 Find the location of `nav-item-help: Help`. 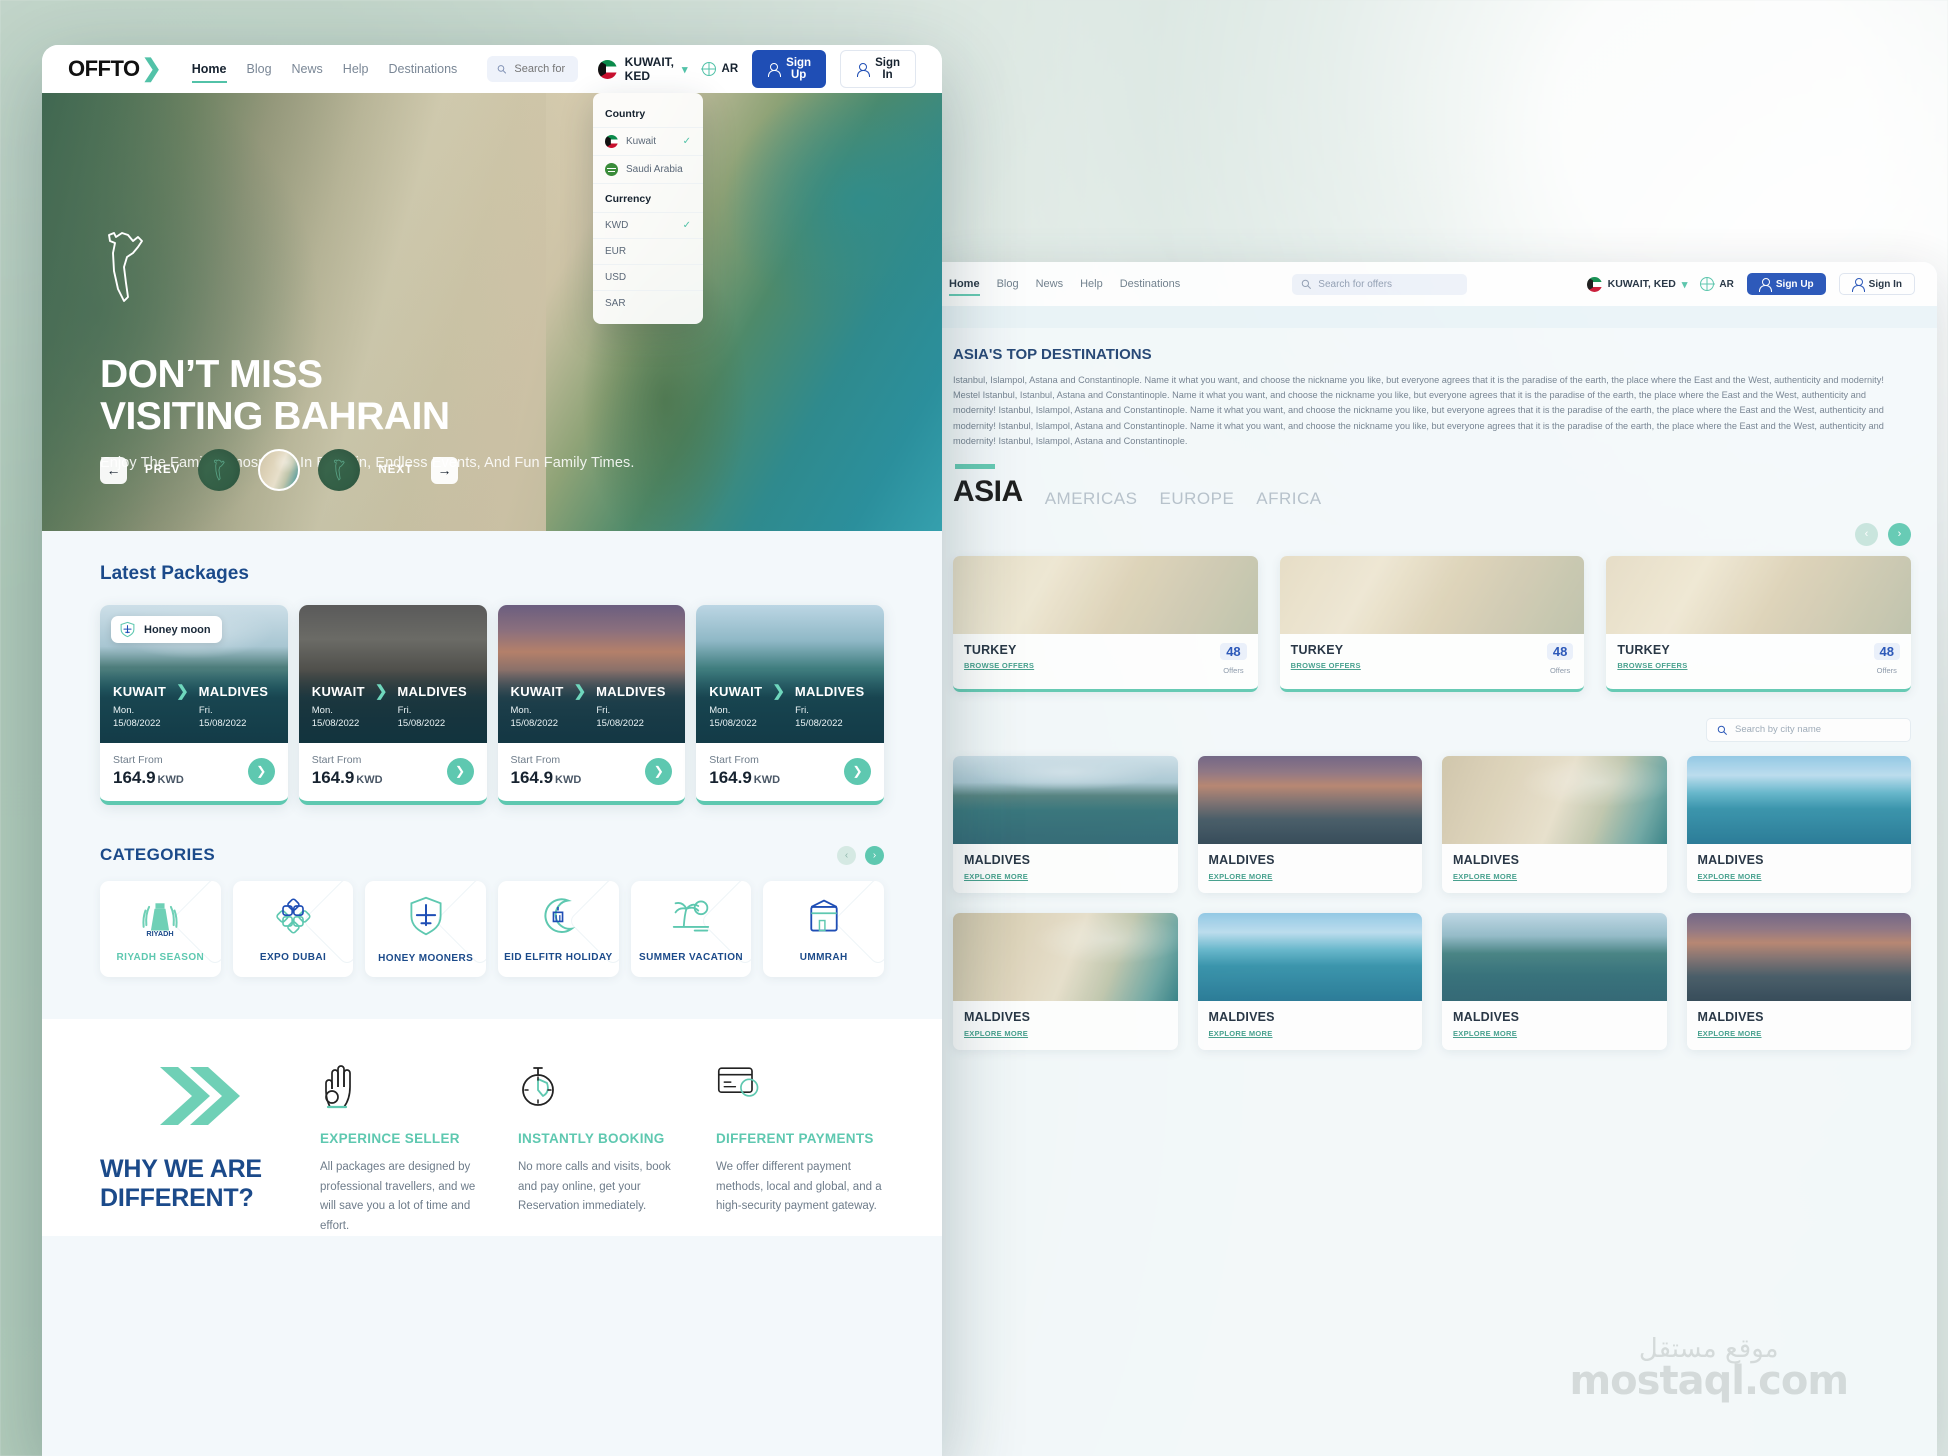

nav-item-help: Help is located at coordinates (356, 69).